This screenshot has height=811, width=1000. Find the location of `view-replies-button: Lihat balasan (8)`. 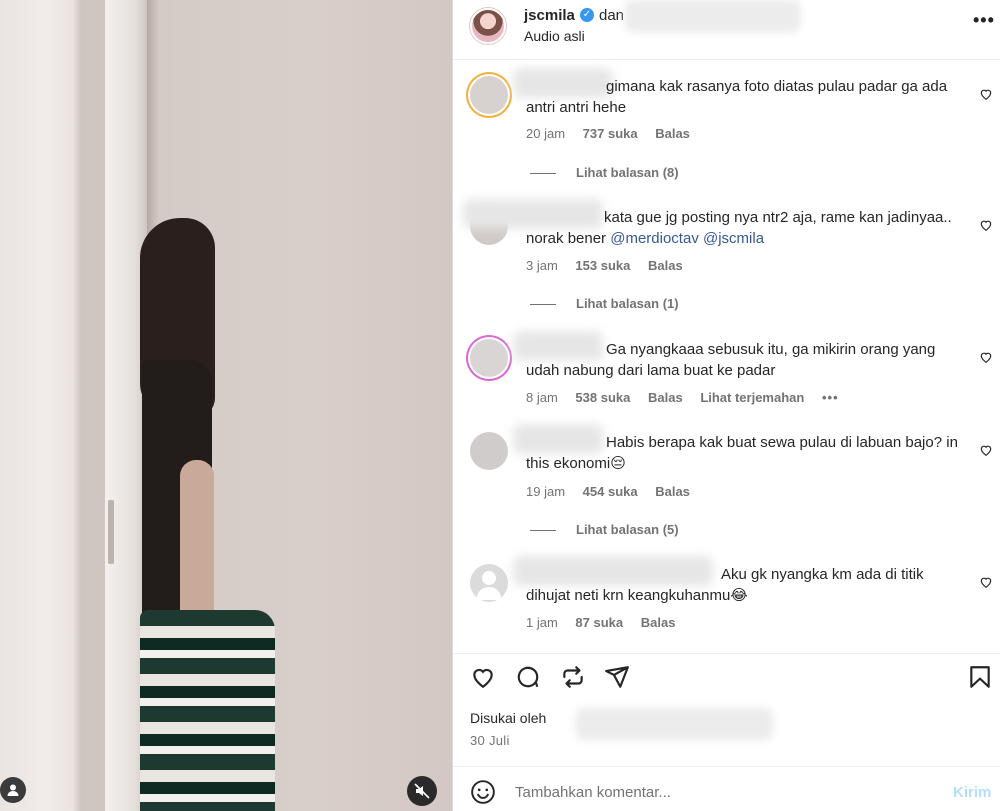

view-replies-button: Lihat balasan (8) is located at coordinates (604, 172).